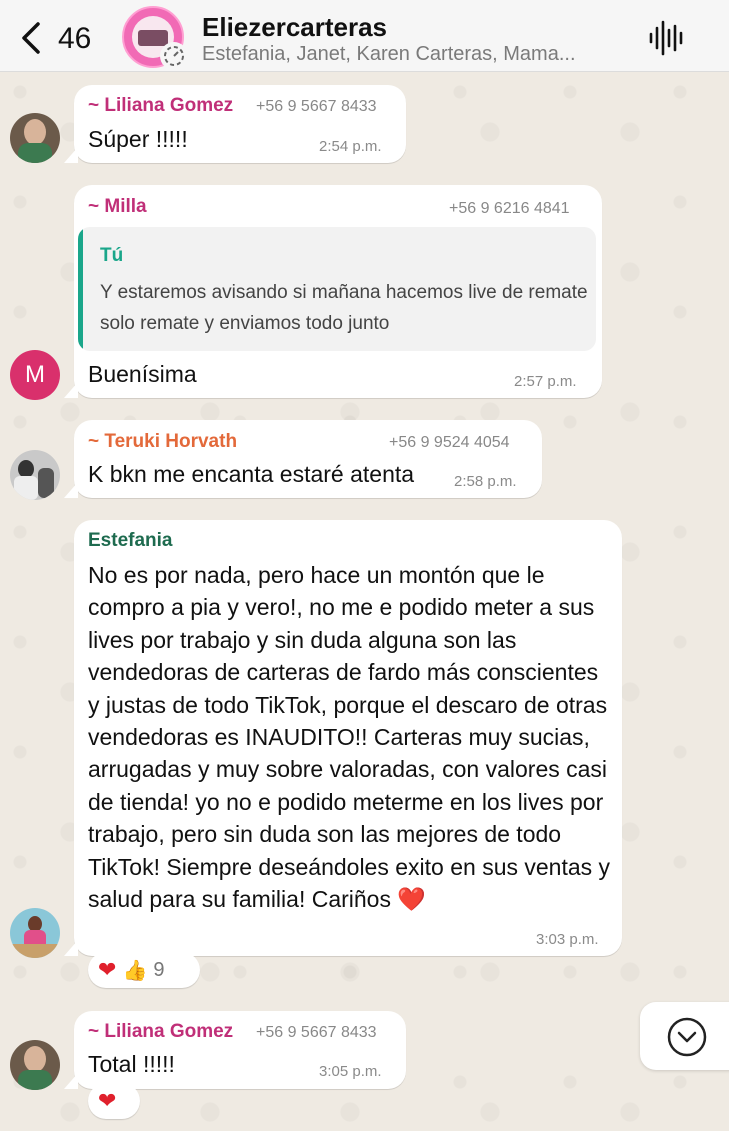 This screenshot has width=729, height=1131. I want to click on message-time: 3:03 p.m., so click(567, 939).